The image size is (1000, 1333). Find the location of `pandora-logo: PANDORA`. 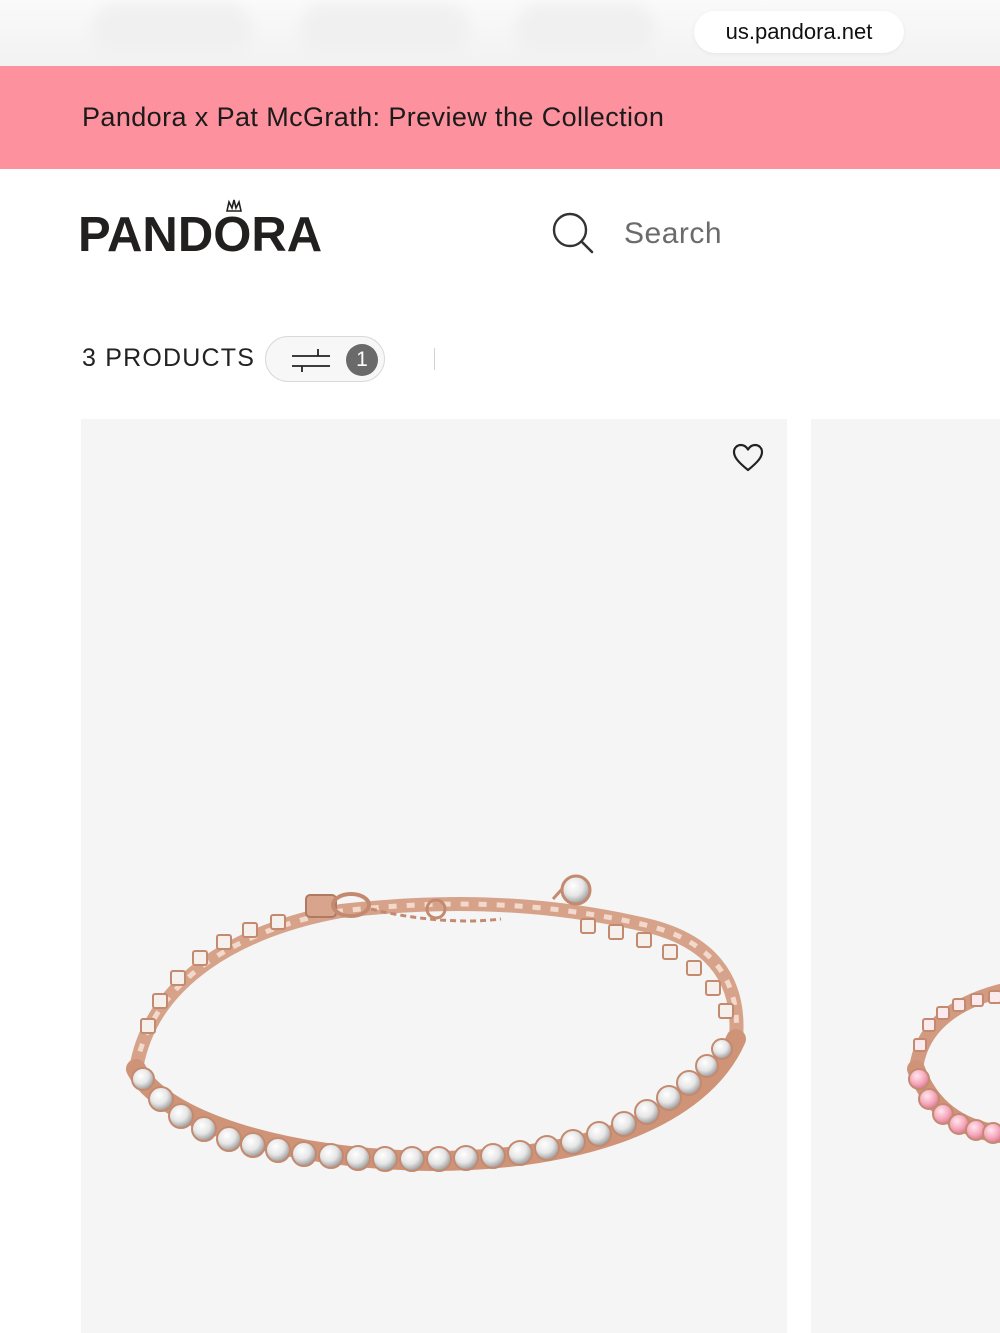

pandora-logo: PANDORA is located at coordinates (200, 231).